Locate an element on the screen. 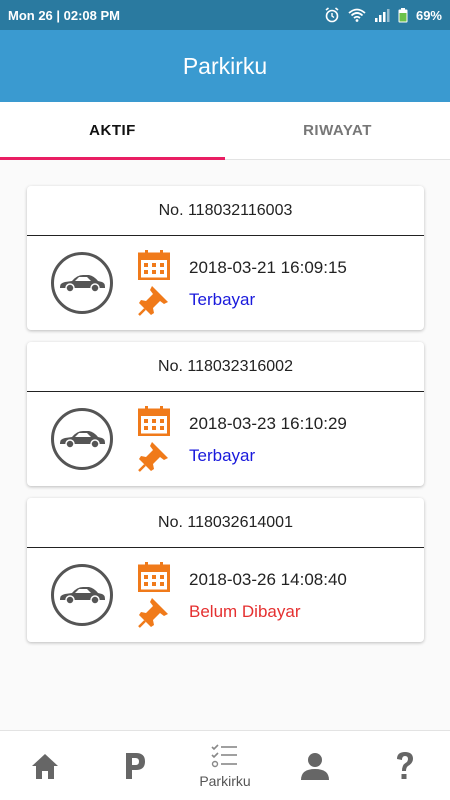 The image size is (450, 800). bottom-nav: Parkirku is located at coordinates (225, 765).